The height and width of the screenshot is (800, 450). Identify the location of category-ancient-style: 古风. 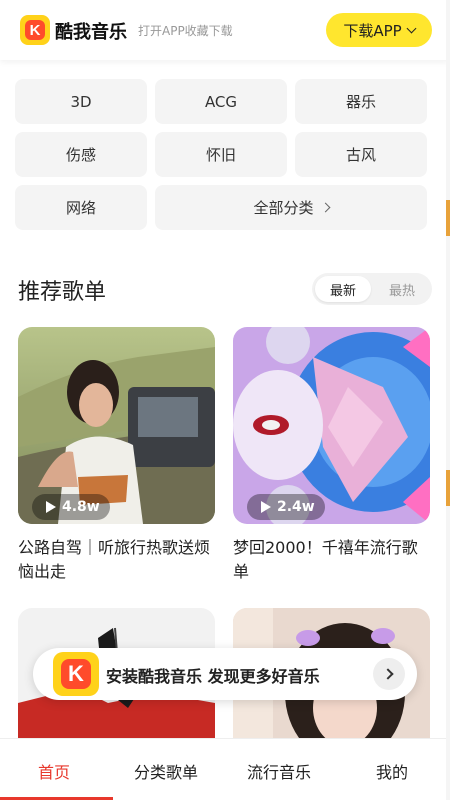
(361, 154).